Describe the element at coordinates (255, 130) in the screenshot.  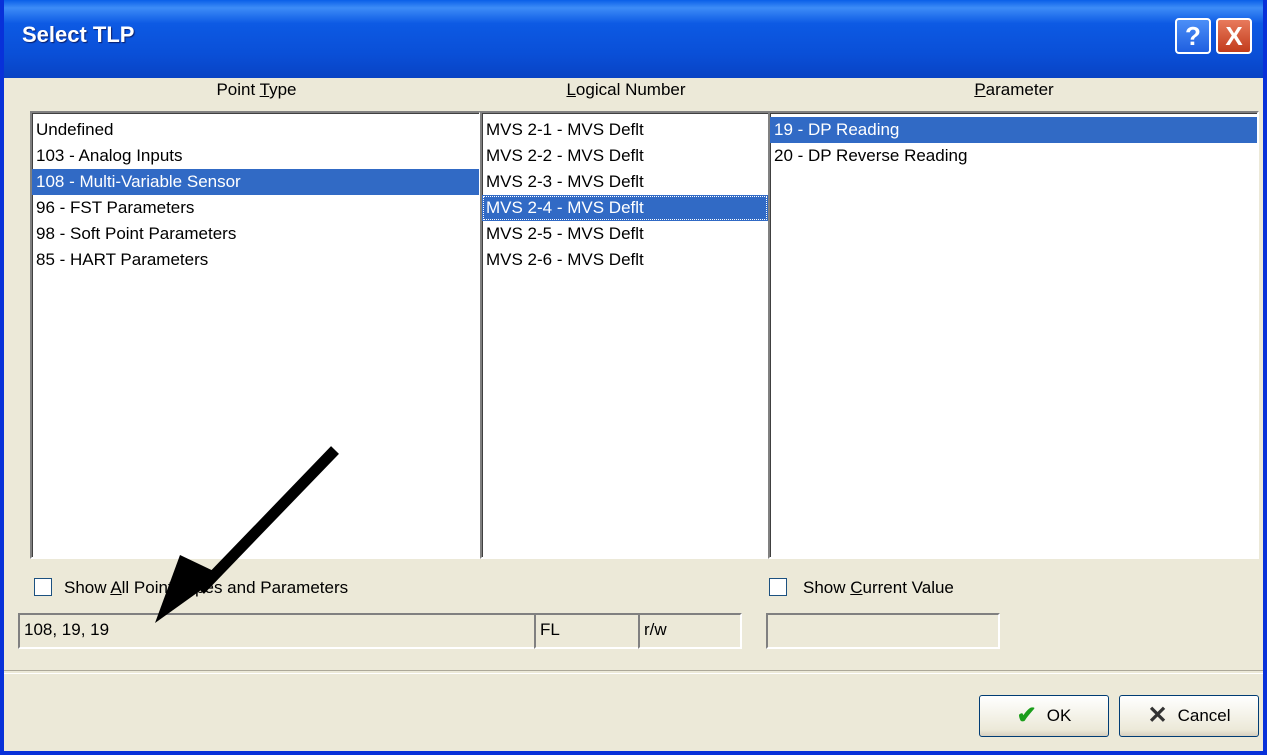
I see `point-type-item: Undefined` at that location.